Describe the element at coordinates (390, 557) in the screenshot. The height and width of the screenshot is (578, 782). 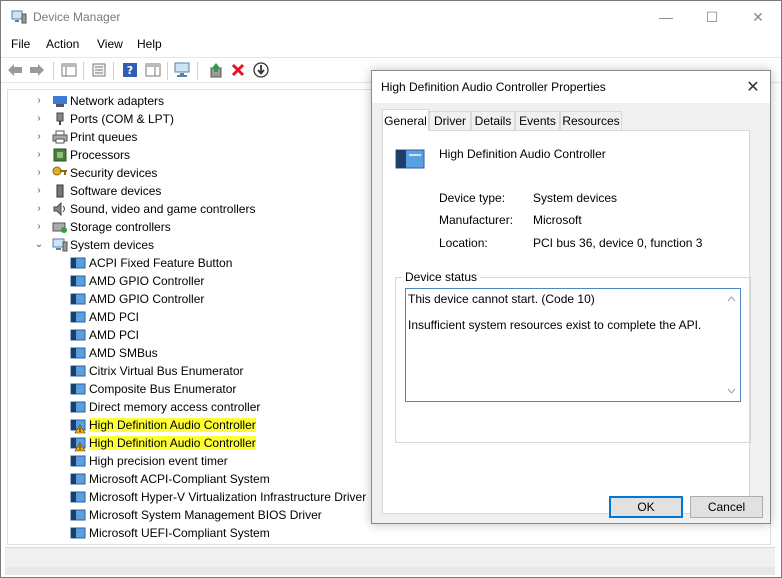
I see `status-bar` at that location.